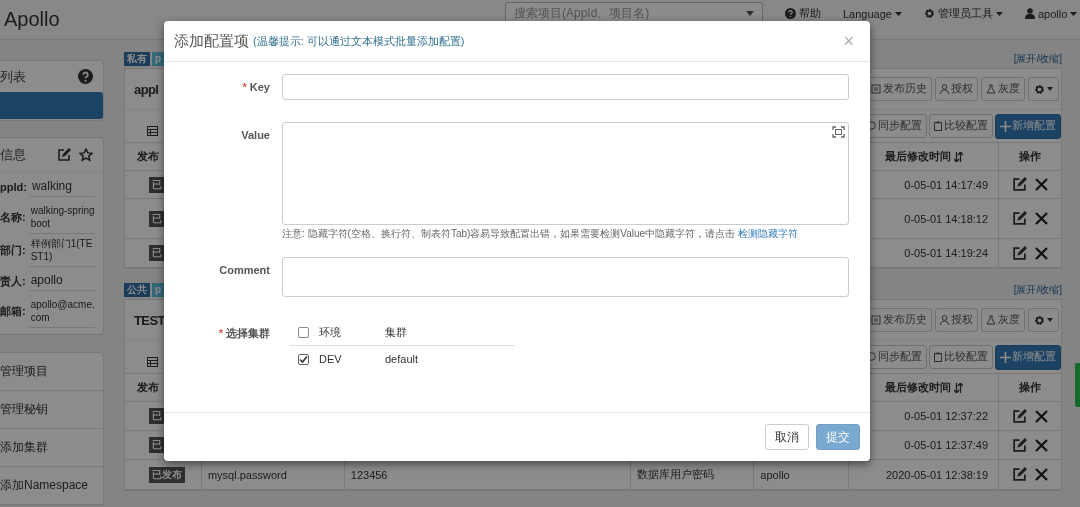  What do you see at coordinates (13, 250) in the screenshot?
I see `field-label: 部门:` at bounding box center [13, 250].